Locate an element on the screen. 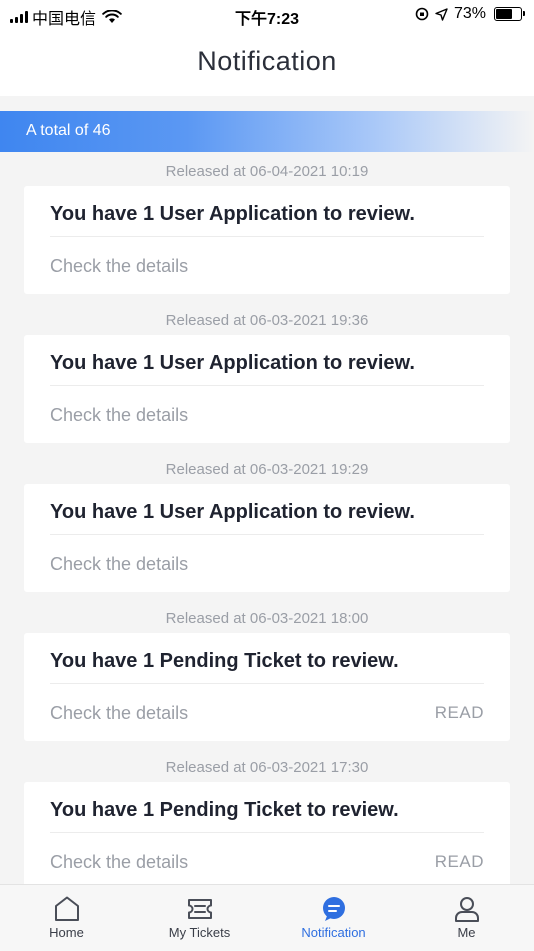 The height and width of the screenshot is (951, 534). released-timestamp: Released at 06-04-2021 10:19 is located at coordinates (267, 171).